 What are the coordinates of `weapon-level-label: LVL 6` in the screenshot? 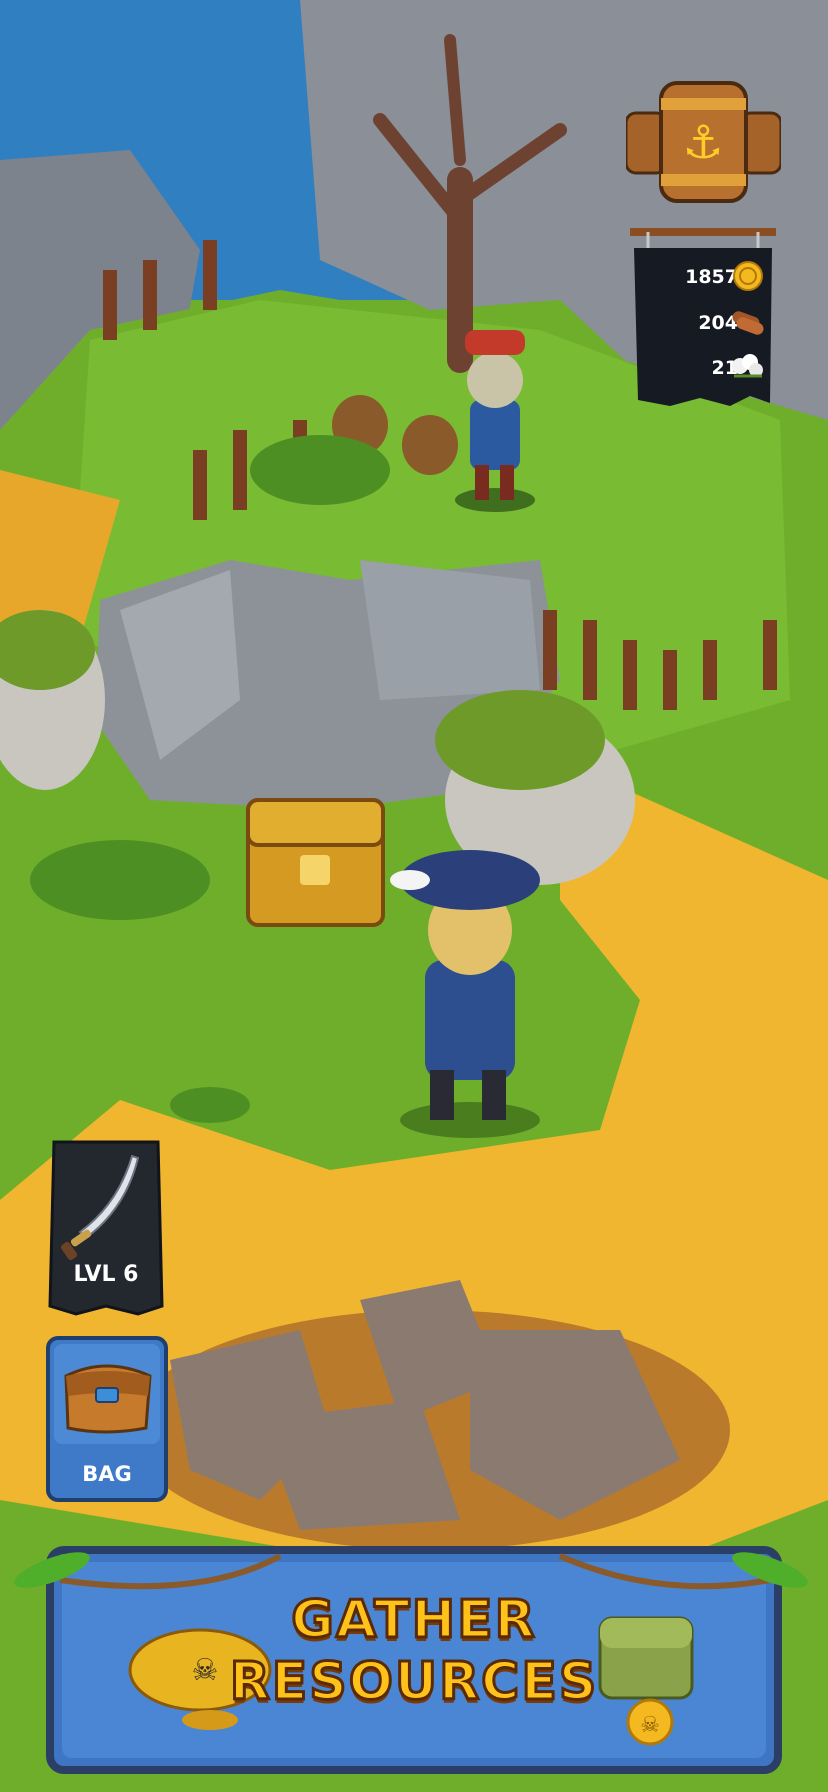 It's located at (106, 1274).